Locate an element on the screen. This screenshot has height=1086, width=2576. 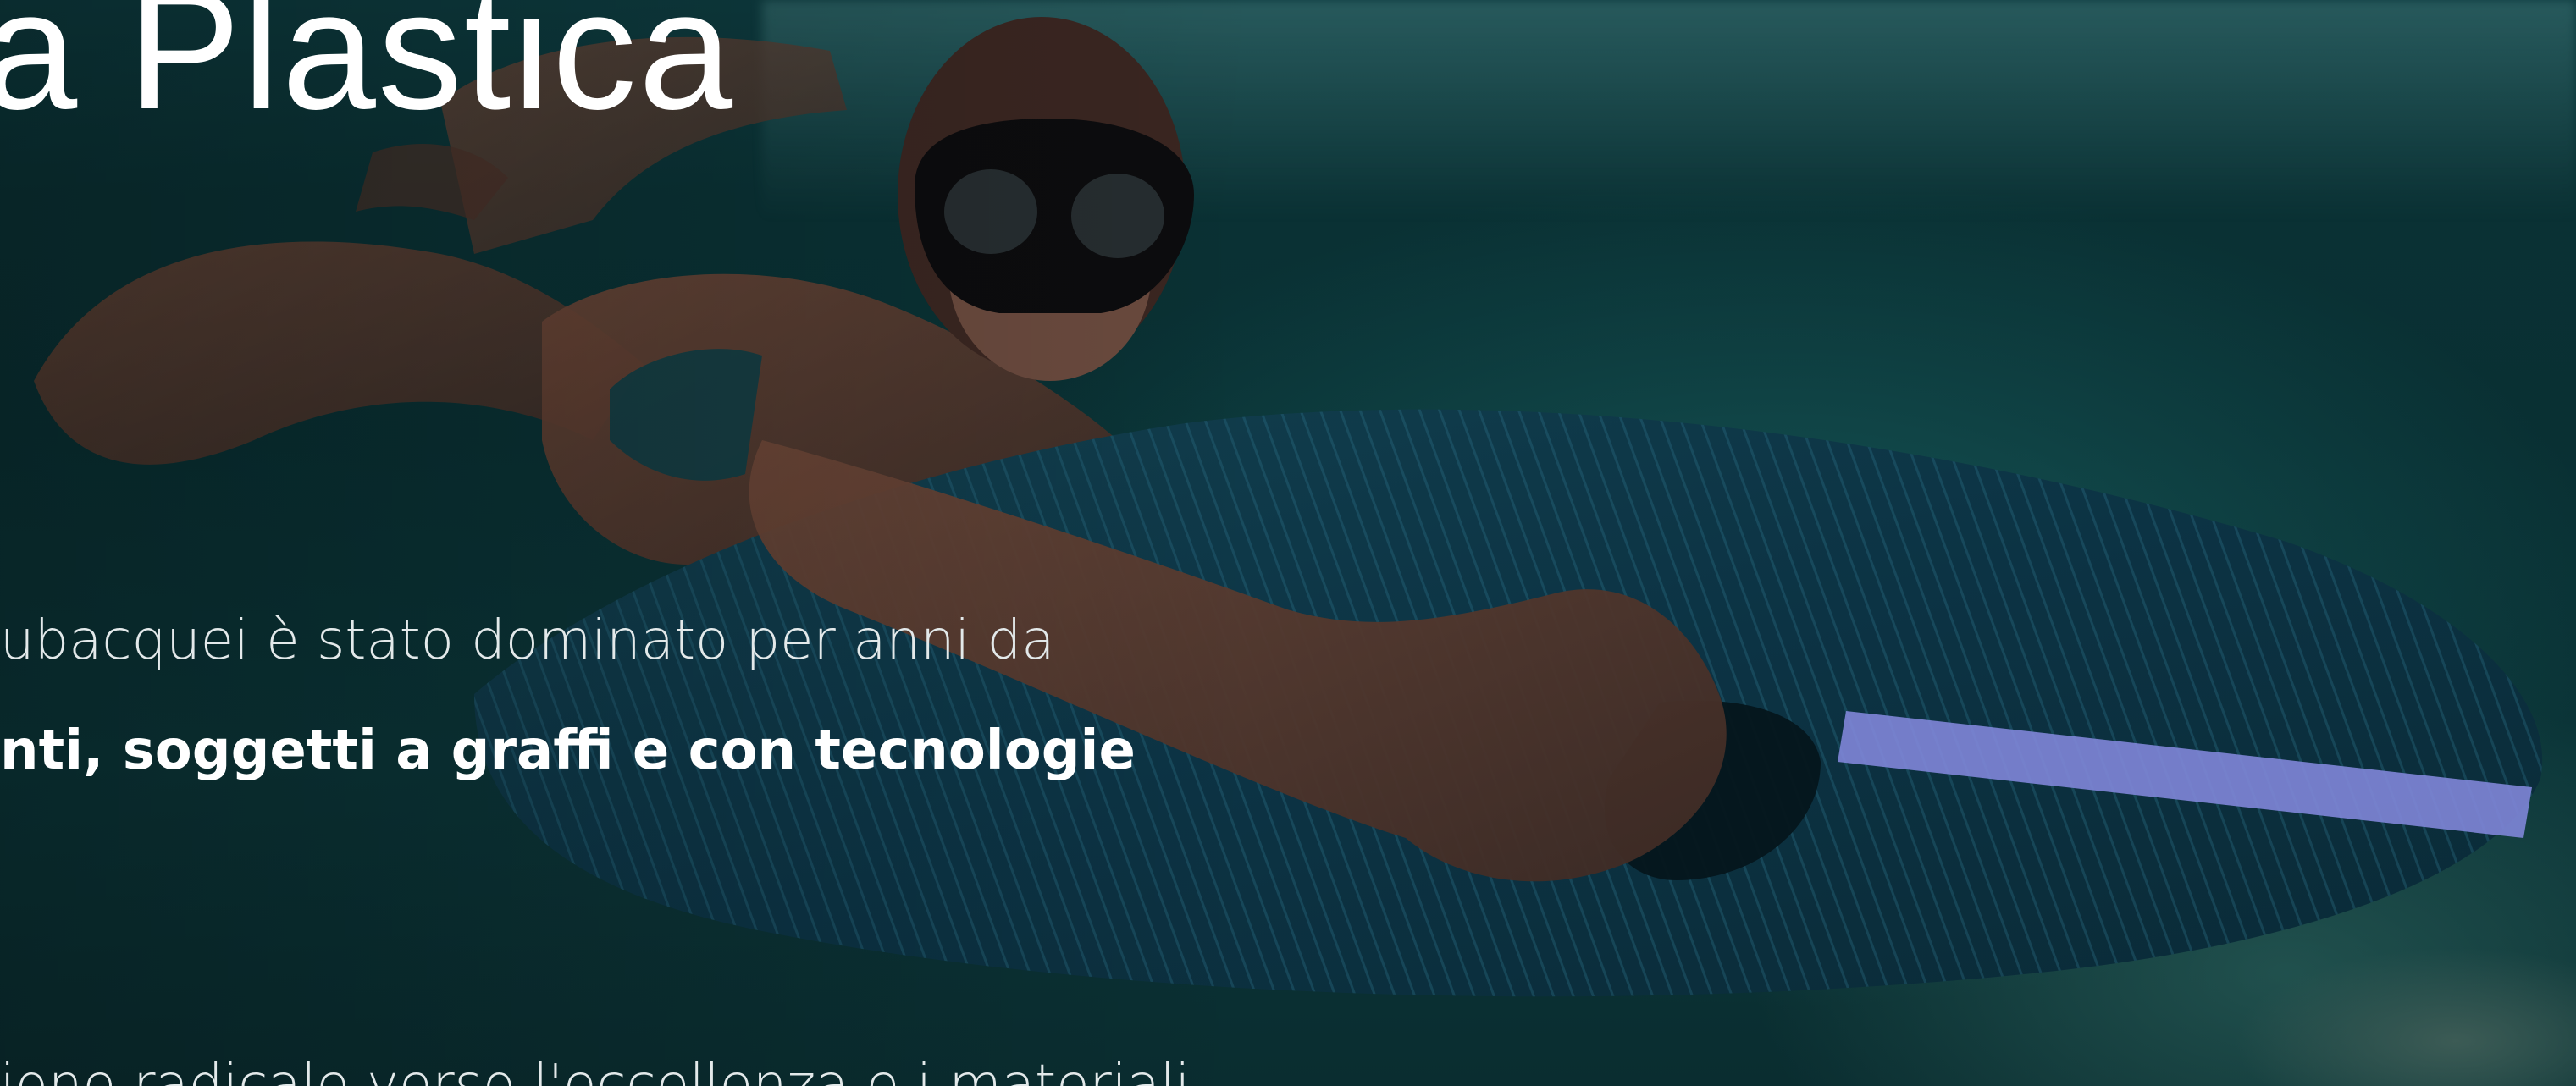
seabed-rock is located at coordinates (2406, 1017).